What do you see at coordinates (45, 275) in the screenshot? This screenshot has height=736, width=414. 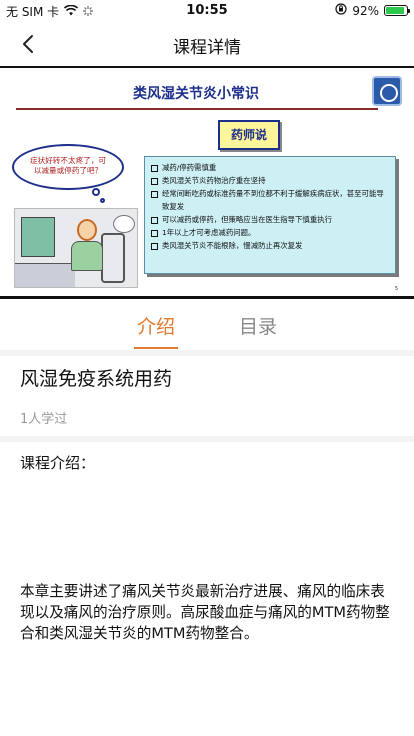 I see `desk-drawing` at bounding box center [45, 275].